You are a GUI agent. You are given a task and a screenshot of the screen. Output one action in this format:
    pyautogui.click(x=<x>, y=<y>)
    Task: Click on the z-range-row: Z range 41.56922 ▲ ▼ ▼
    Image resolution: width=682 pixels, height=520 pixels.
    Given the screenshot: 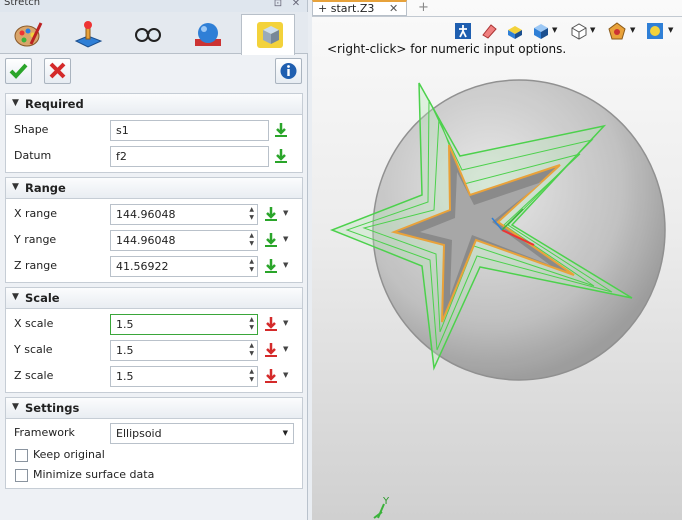 What is the action you would take?
    pyautogui.click(x=154, y=267)
    